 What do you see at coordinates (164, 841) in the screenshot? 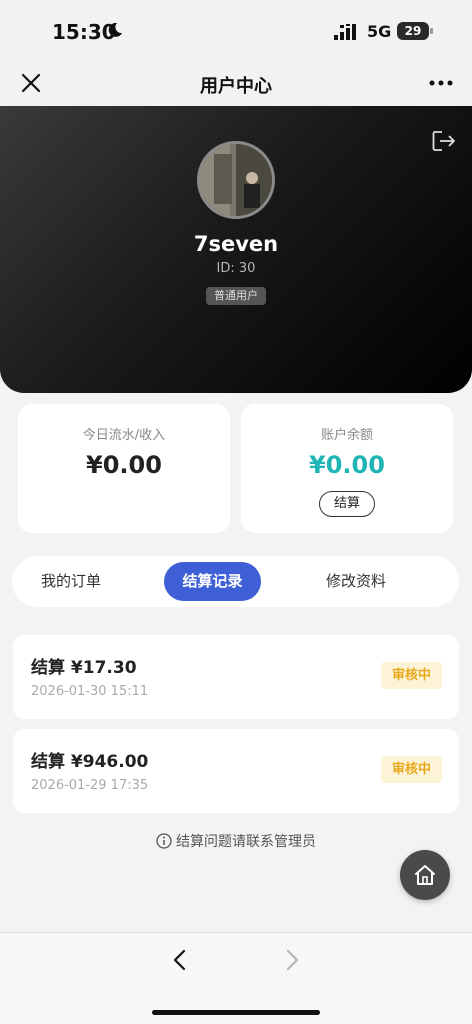
I see `info-icon` at bounding box center [164, 841].